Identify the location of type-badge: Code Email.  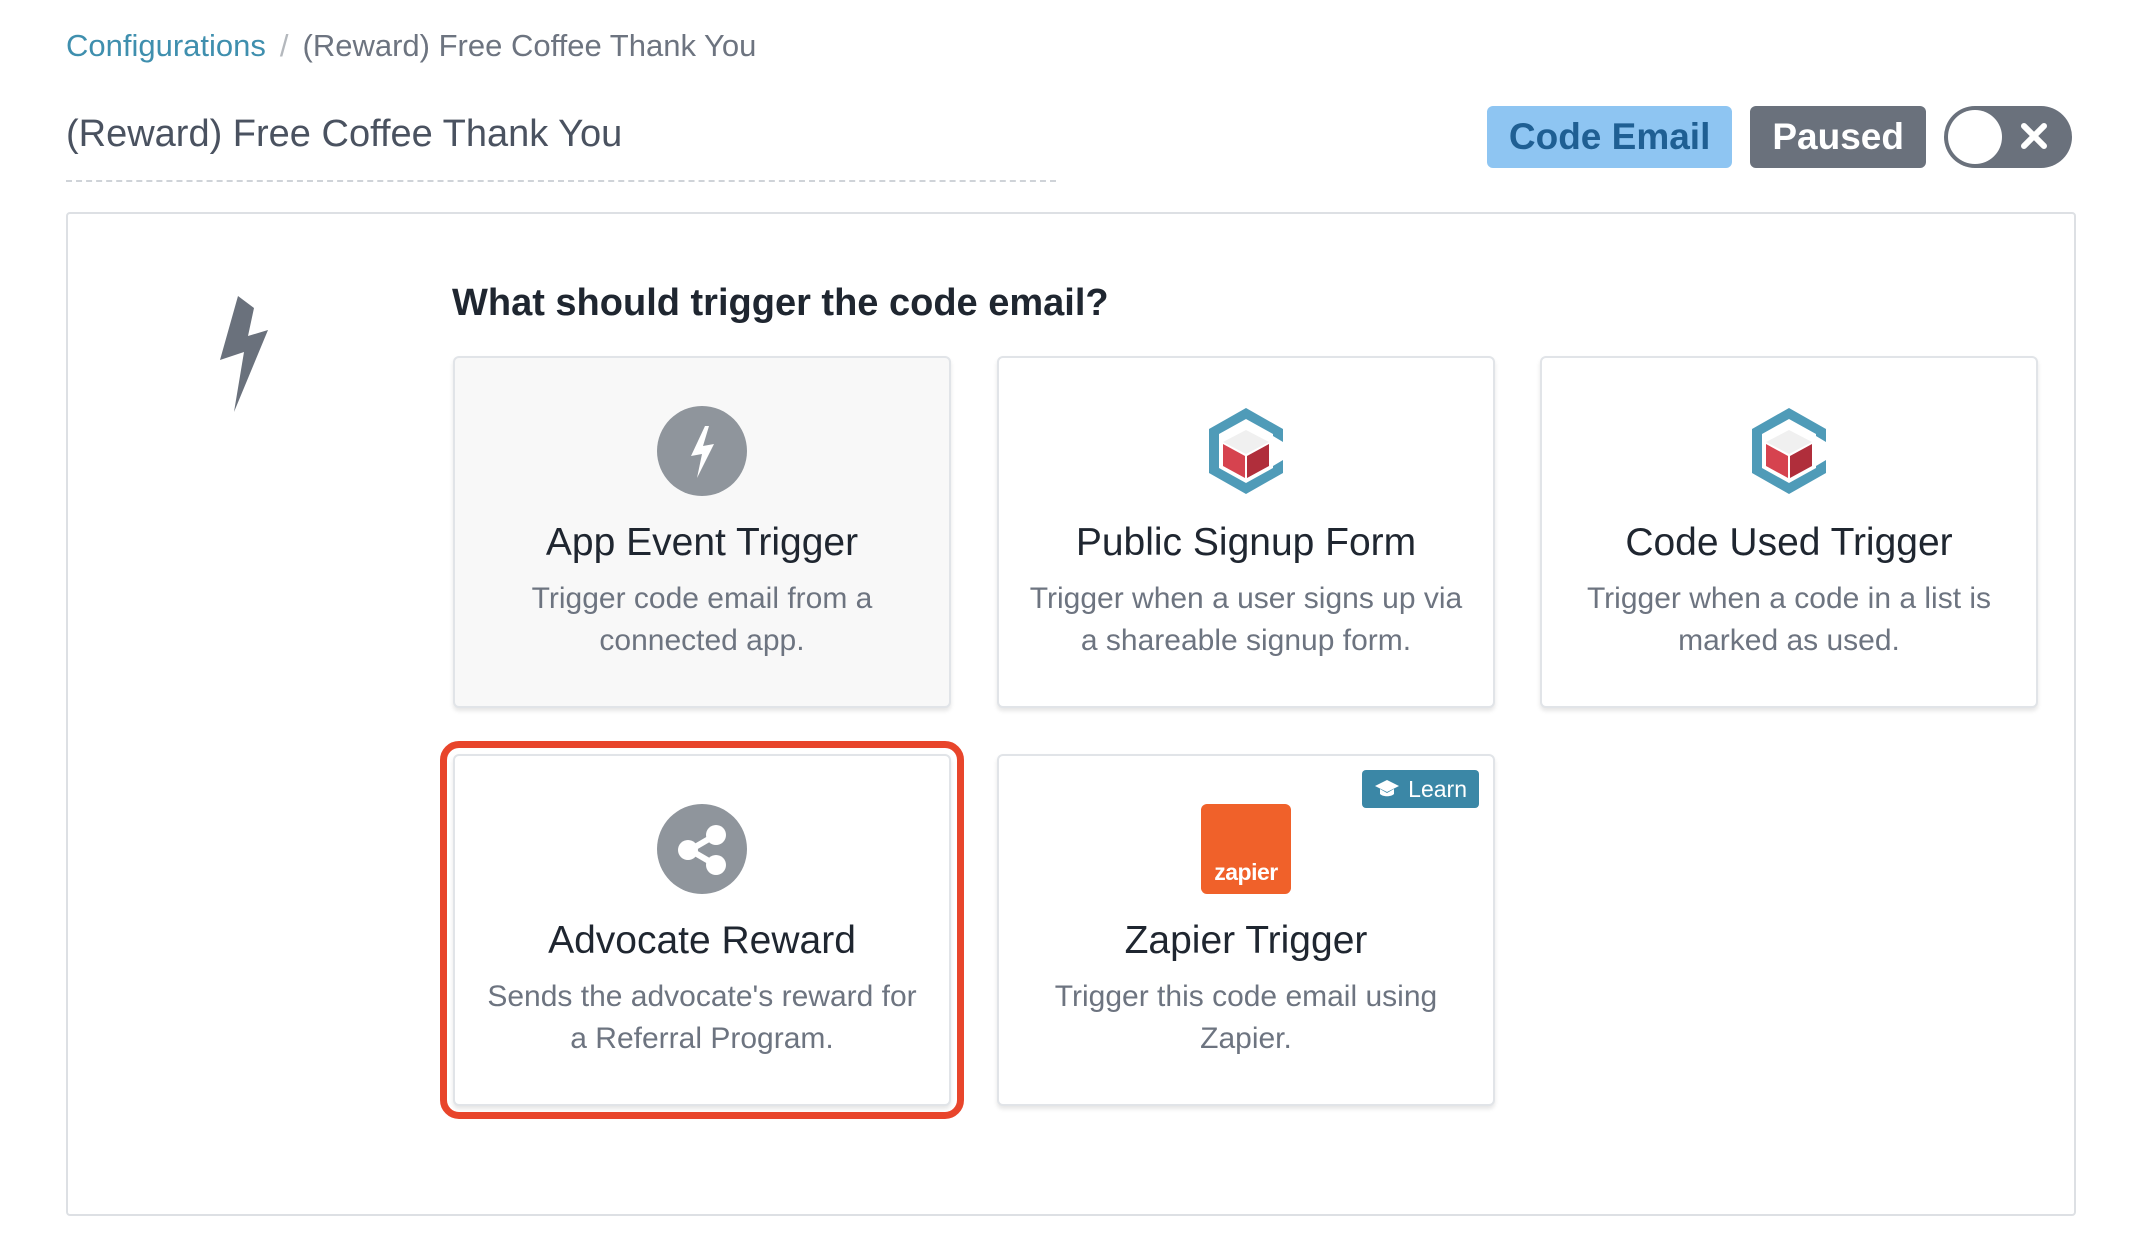
(1609, 137).